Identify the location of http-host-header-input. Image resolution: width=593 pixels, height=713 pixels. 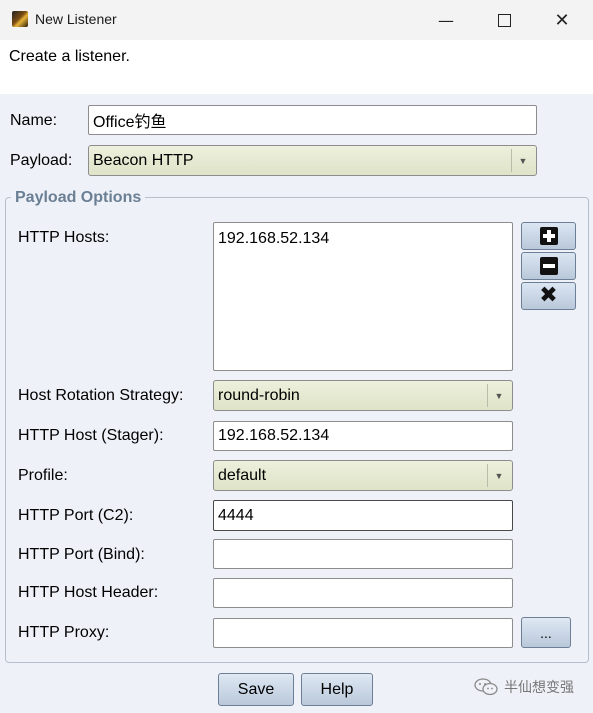
(363, 593).